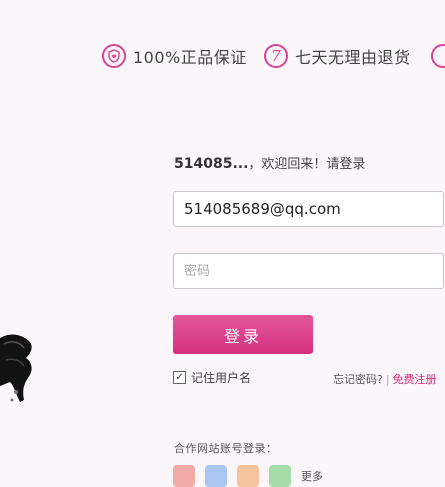 Image resolution: width=445 pixels, height=487 pixels. What do you see at coordinates (190, 57) in the screenshot?
I see `promo-genuine-text: 100%正品保证` at bounding box center [190, 57].